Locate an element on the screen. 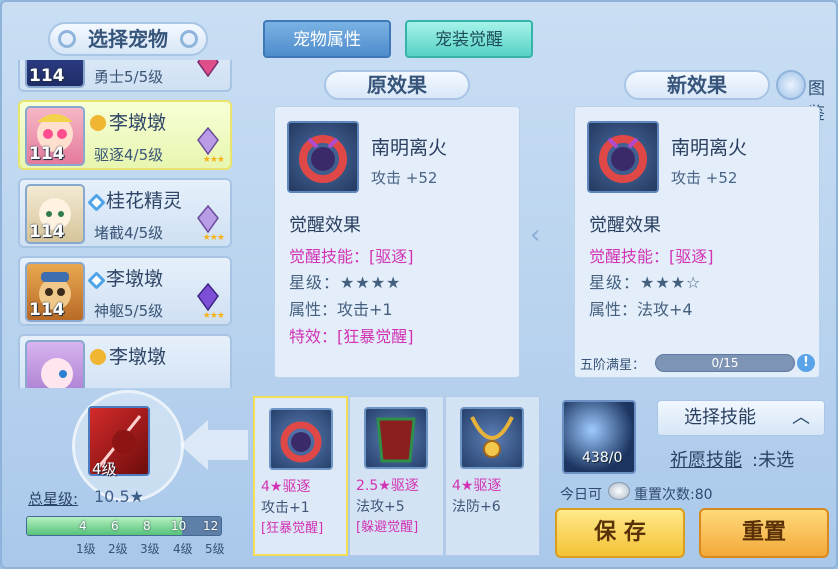 The height and width of the screenshot is (569, 838). scale-level: 1级 is located at coordinates (86, 549).